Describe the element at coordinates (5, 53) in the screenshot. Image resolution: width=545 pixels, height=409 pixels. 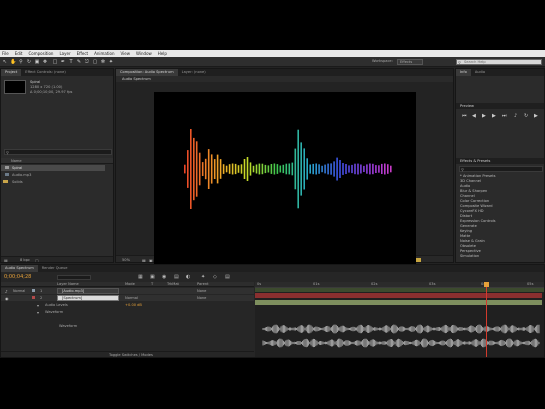
I see `menu-item-file: File` at that location.